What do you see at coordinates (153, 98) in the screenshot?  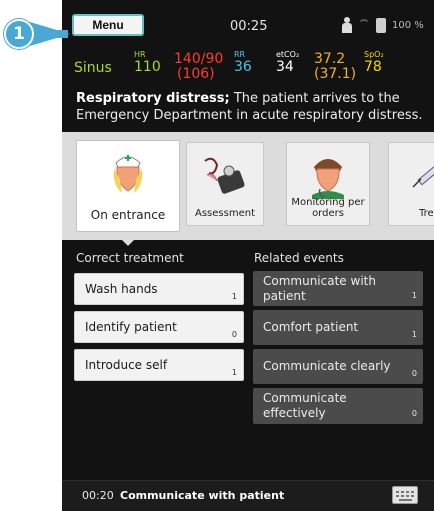 I see `scenario-title: Respiratory distress;` at bounding box center [153, 98].